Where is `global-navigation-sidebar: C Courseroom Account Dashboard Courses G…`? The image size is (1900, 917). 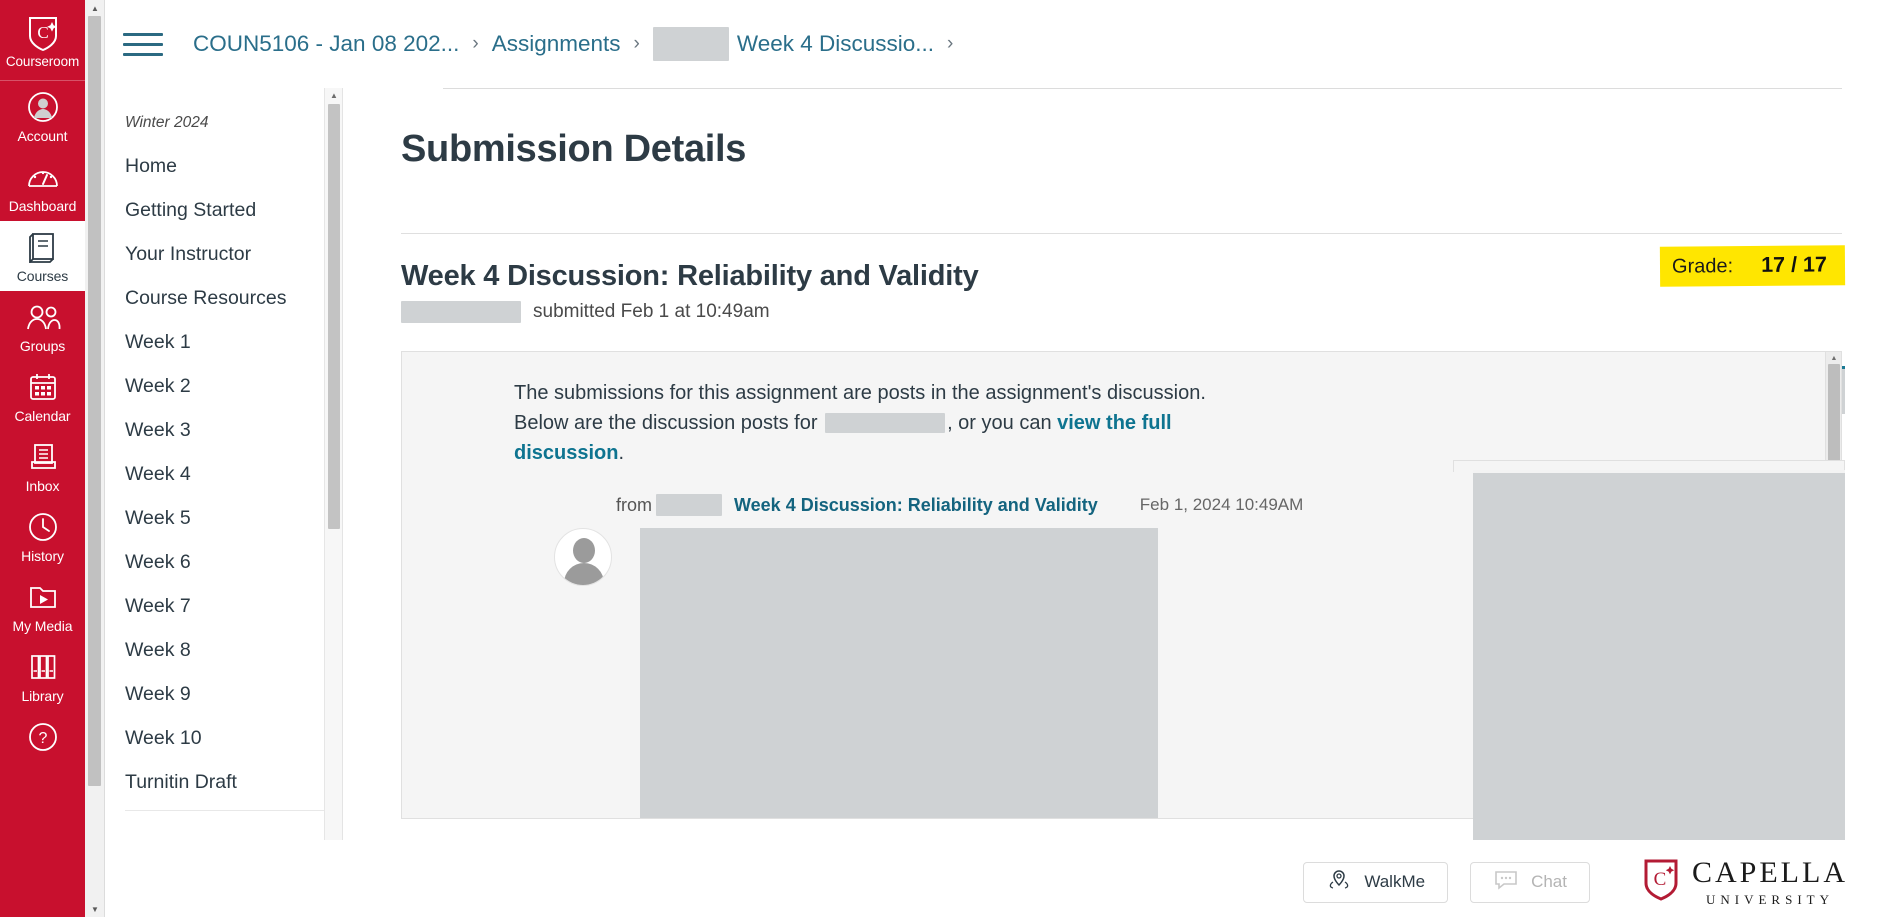
global-navigation-sidebar: C Courseroom Account Dashboard Courses G… is located at coordinates (42, 458).